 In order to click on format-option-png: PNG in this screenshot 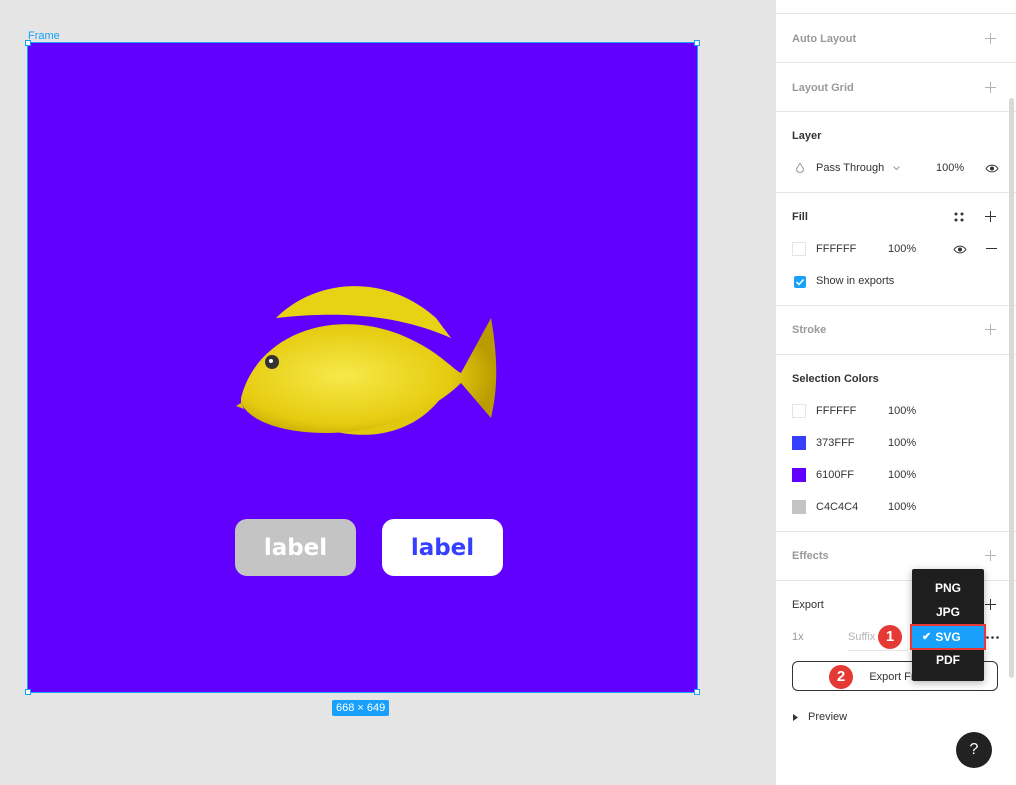, I will do `click(948, 588)`.